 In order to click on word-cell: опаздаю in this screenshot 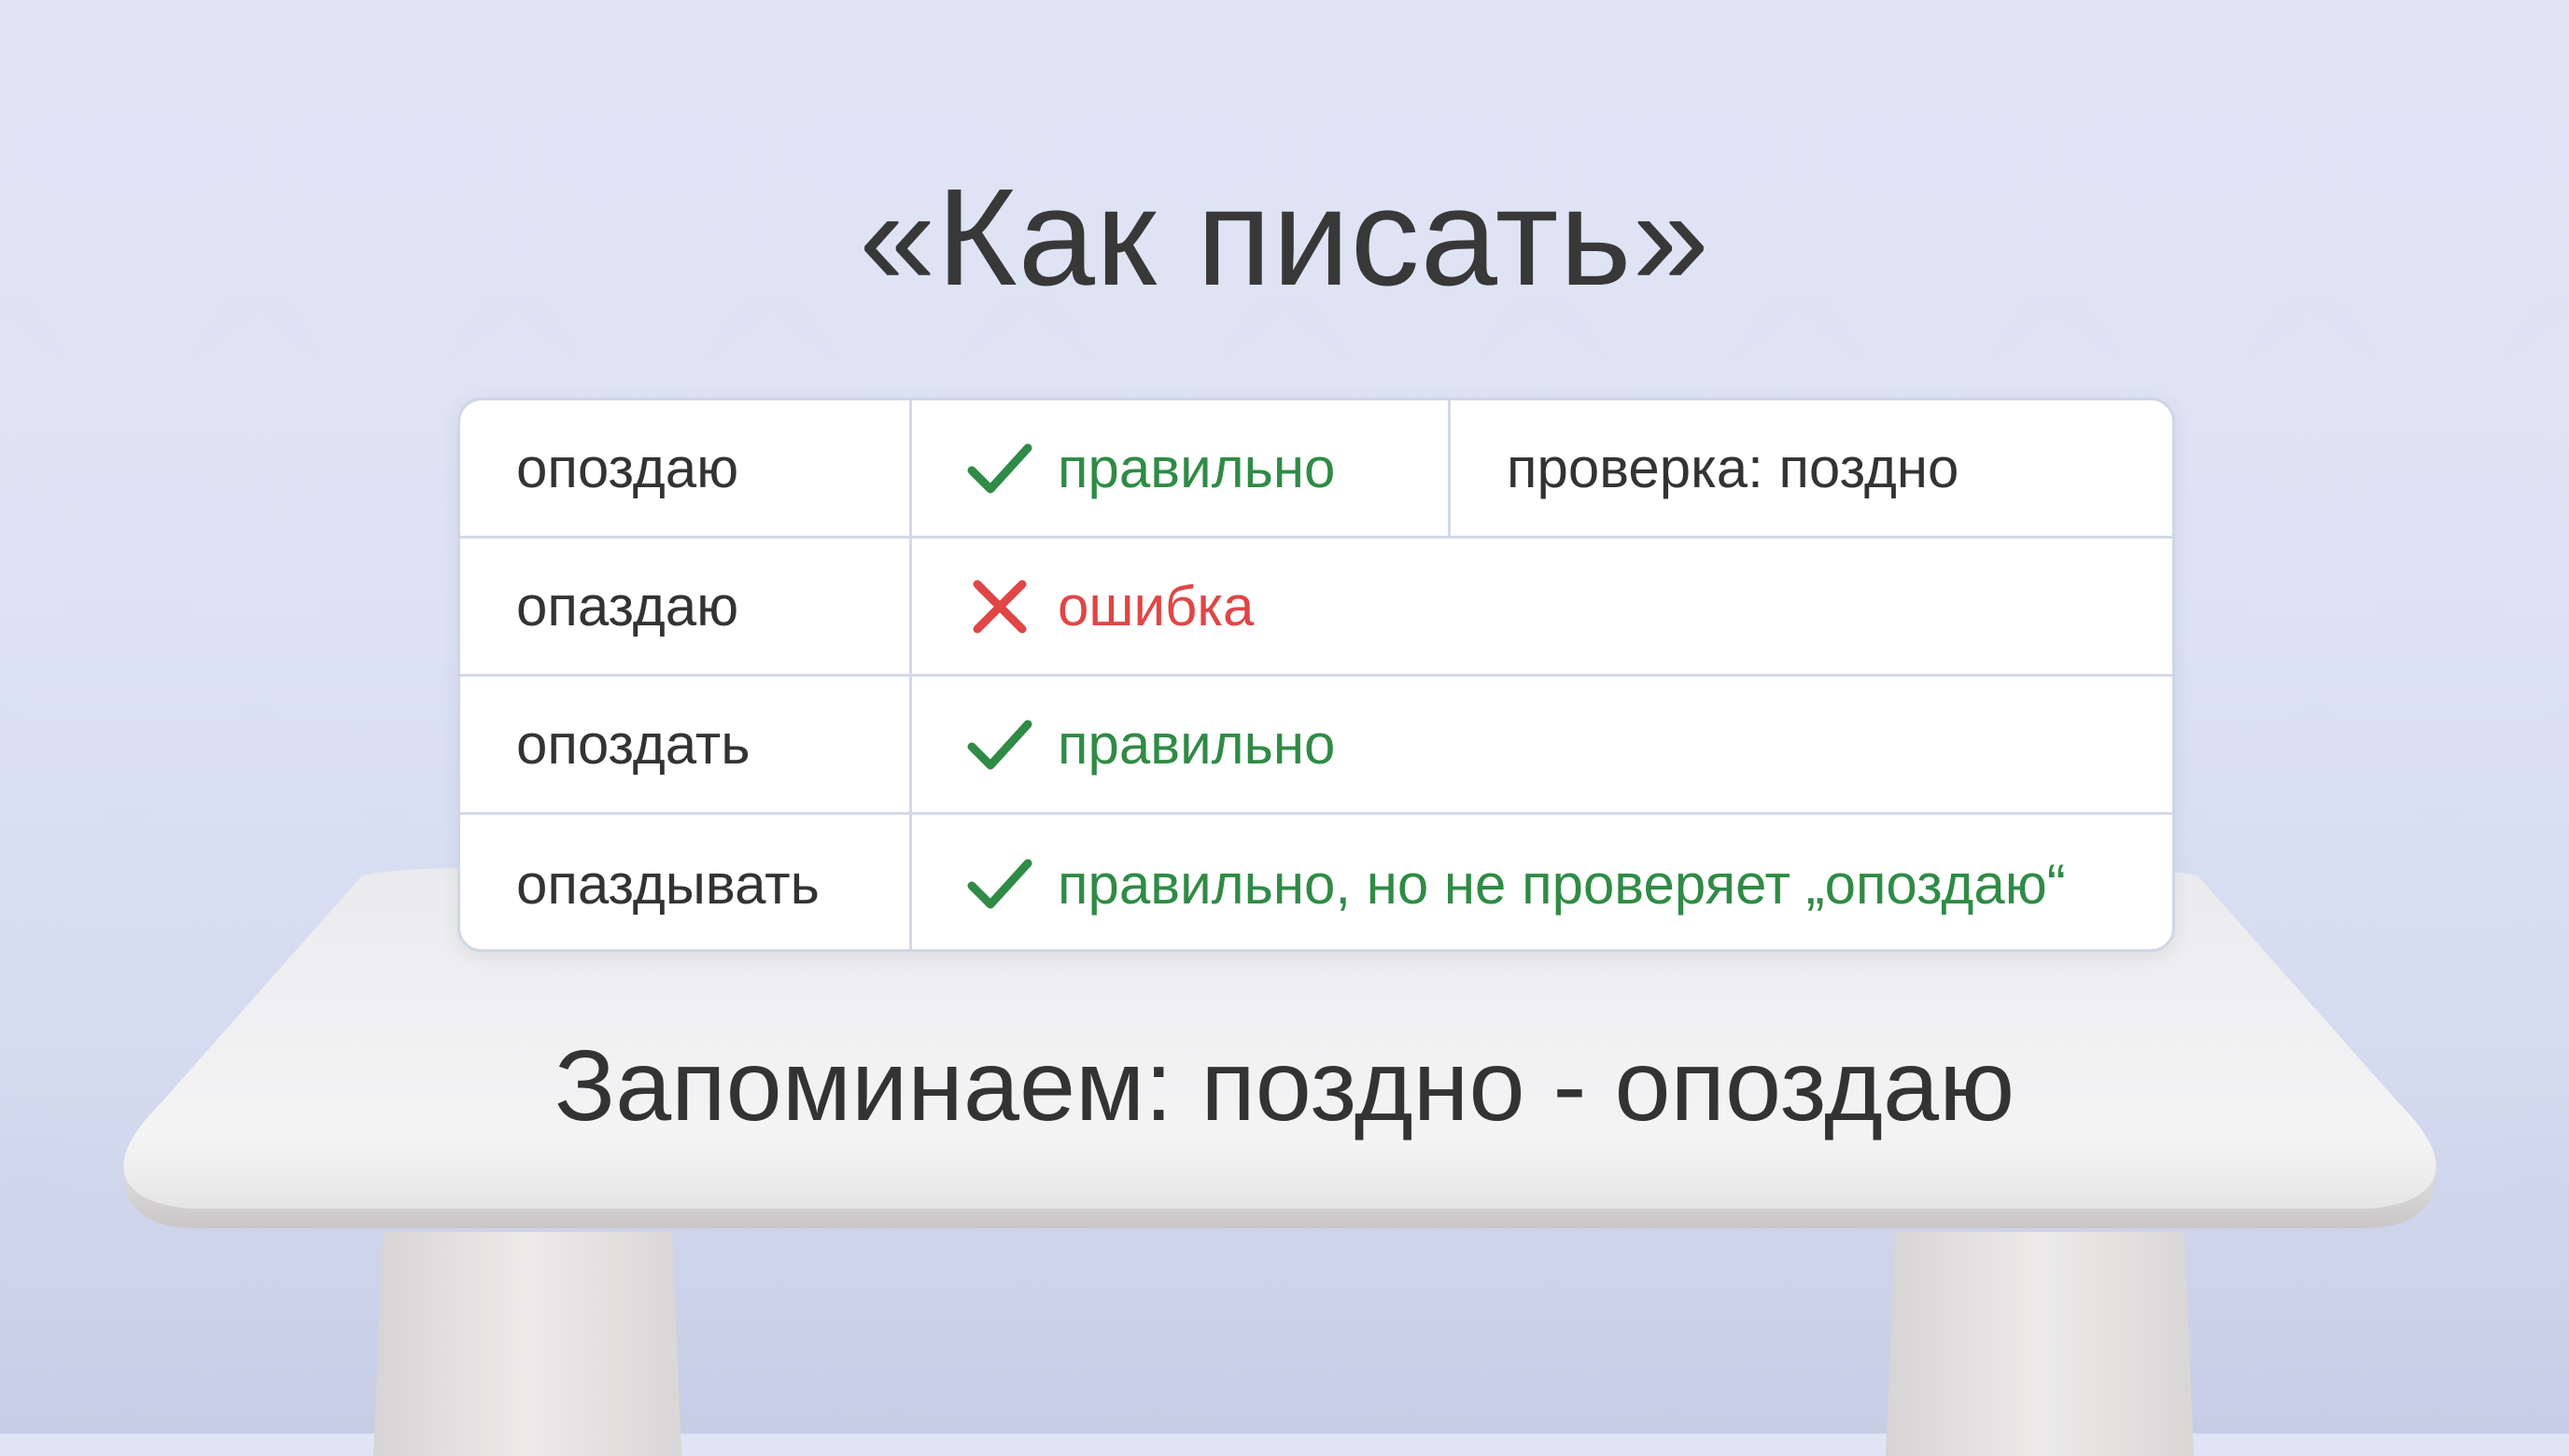, I will do `click(686, 606)`.